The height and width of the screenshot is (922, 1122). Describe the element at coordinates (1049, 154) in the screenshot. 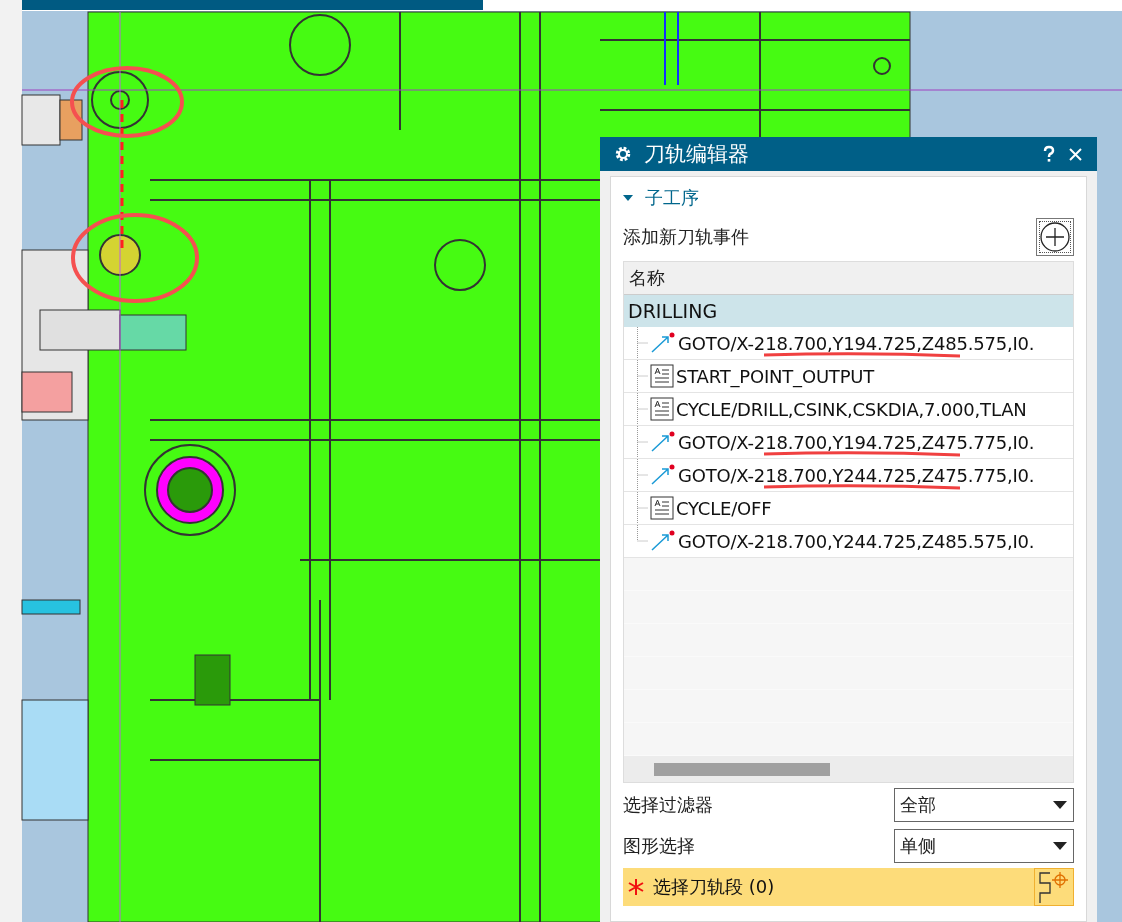

I see `help-icon` at that location.